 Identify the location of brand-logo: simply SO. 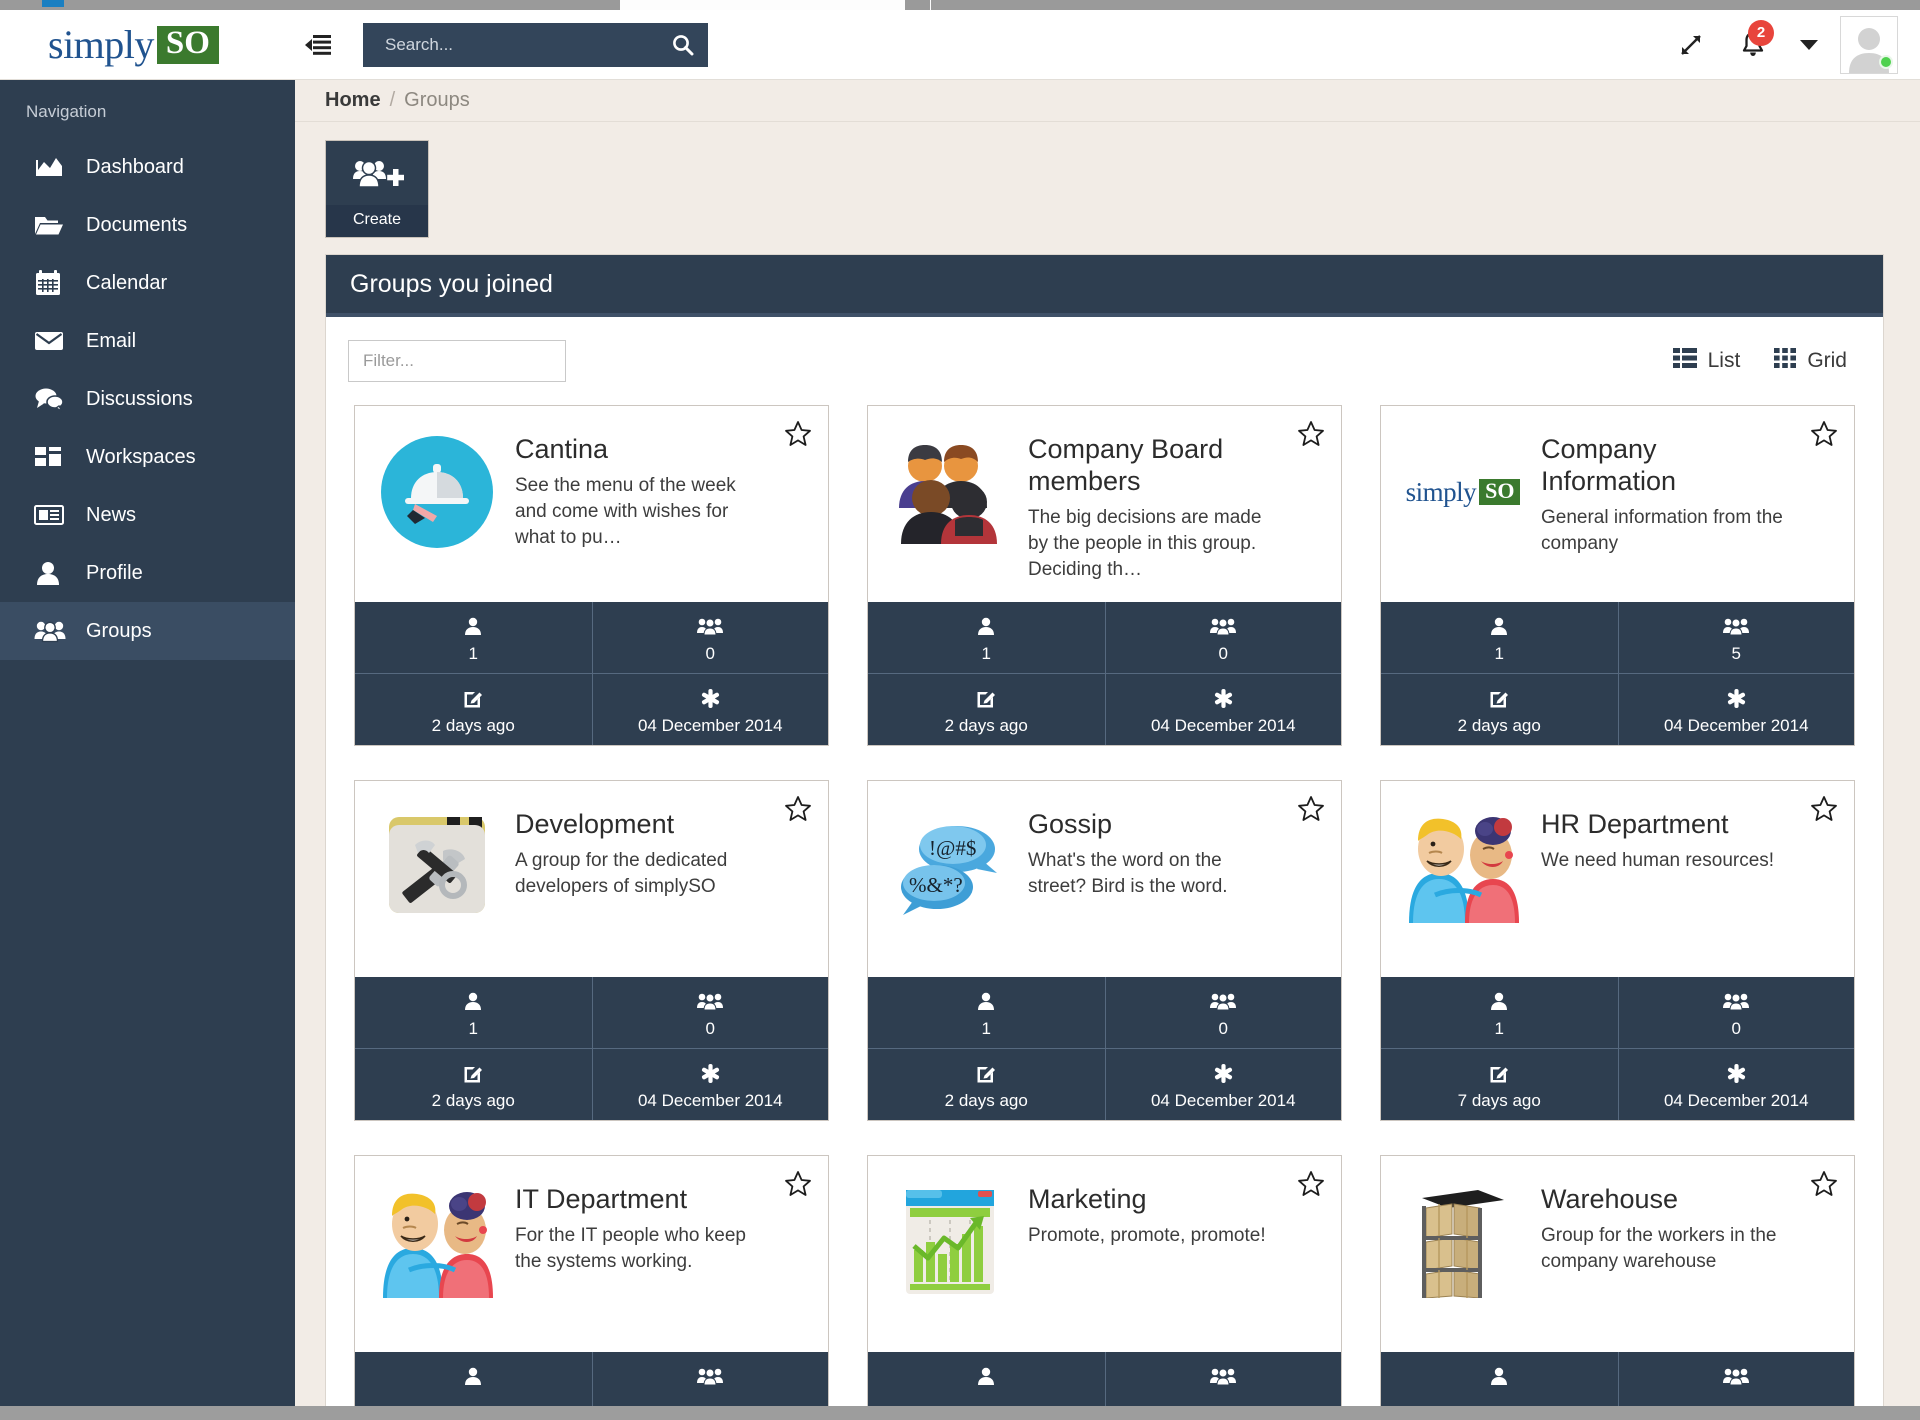
(147, 45).